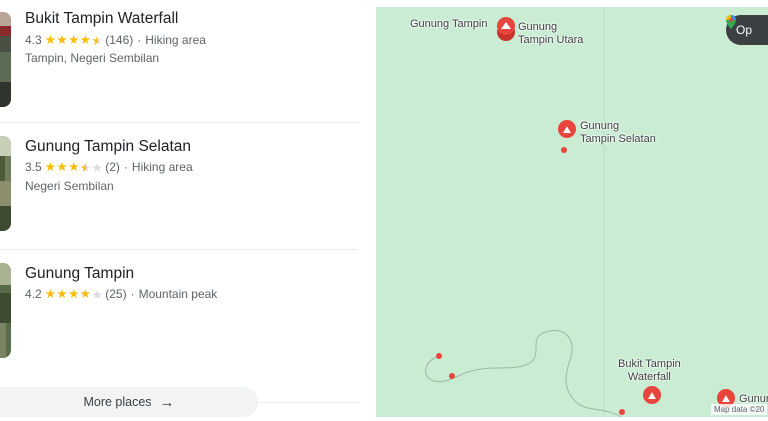  I want to click on place-rating-row: 4.3 ★★★★★ (146) · Hiking area, so click(115, 40).